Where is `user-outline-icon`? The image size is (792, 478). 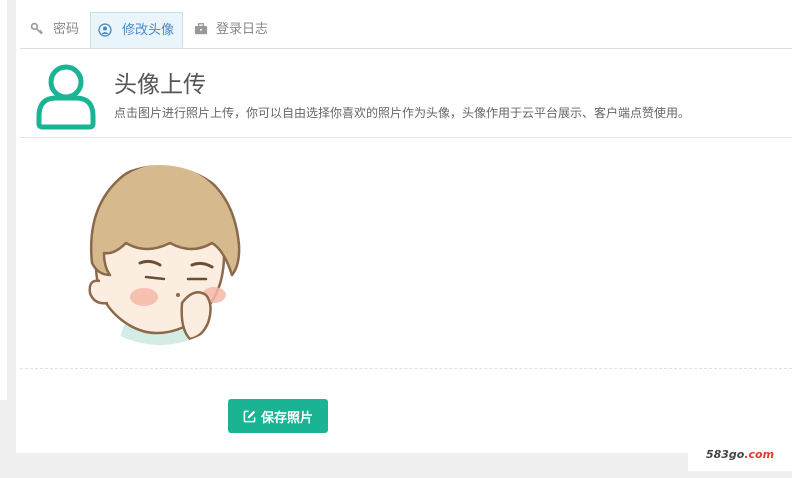
user-outline-icon is located at coordinates (66, 97).